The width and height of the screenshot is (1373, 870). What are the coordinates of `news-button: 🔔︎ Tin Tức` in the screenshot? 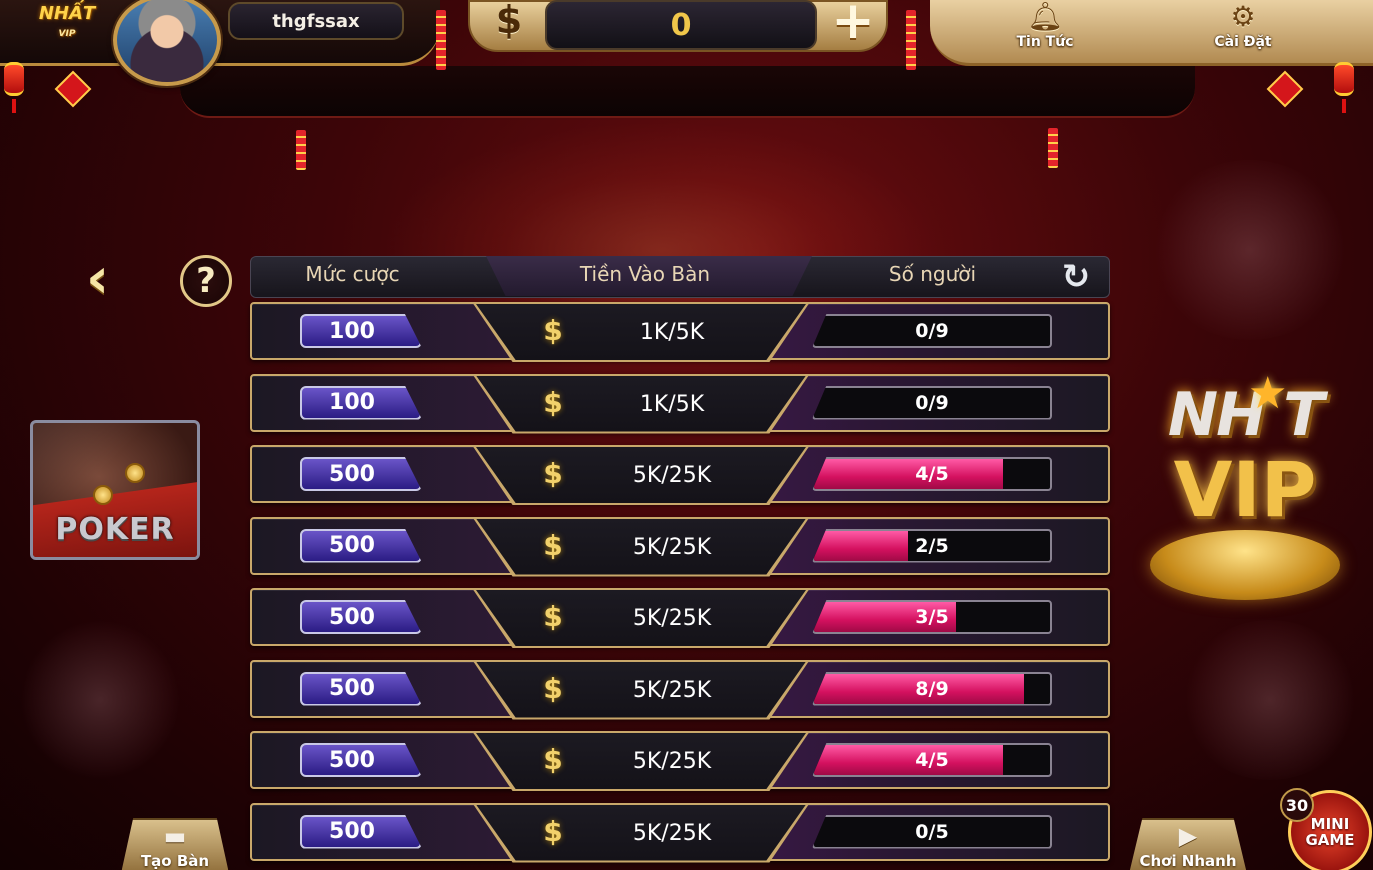 It's located at (1045, 30).